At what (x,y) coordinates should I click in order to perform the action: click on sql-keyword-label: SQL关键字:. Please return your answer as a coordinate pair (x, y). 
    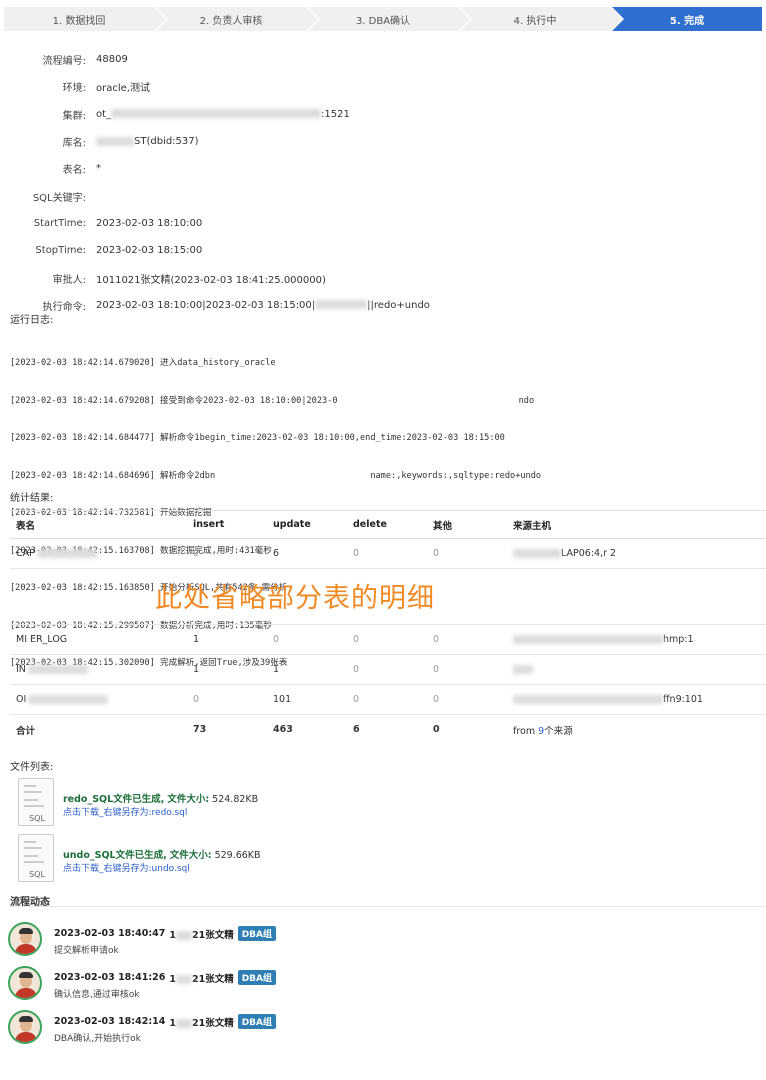
    Looking at the image, I should click on (59, 198).